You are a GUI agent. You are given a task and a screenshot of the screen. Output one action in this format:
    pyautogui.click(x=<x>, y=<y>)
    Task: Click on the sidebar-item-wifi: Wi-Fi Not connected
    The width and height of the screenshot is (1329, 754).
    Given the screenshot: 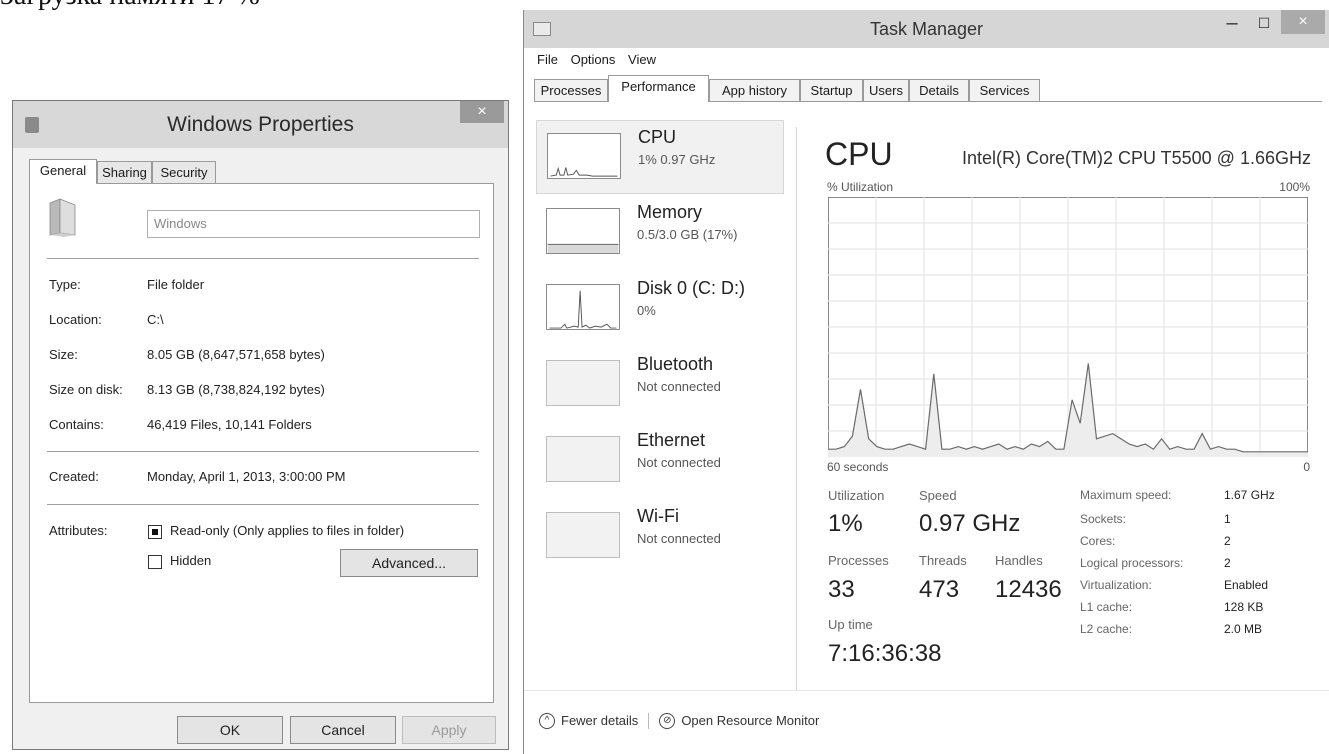 What is the action you would take?
    pyautogui.click(x=660, y=537)
    